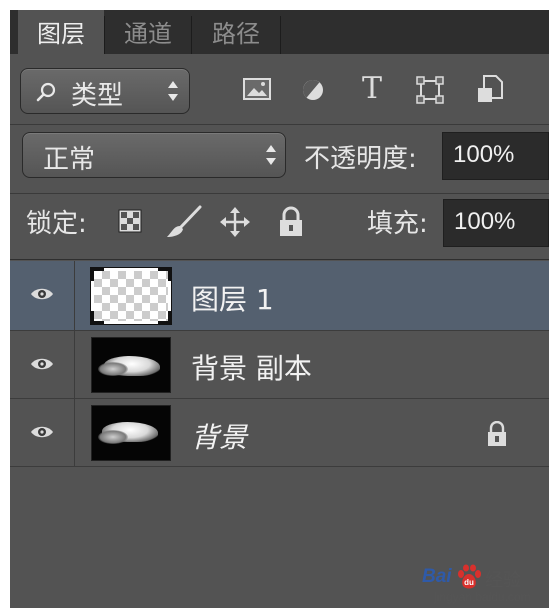 This screenshot has width=549, height=613. What do you see at coordinates (235, 222) in the screenshot?
I see `lock-position-icon` at bounding box center [235, 222].